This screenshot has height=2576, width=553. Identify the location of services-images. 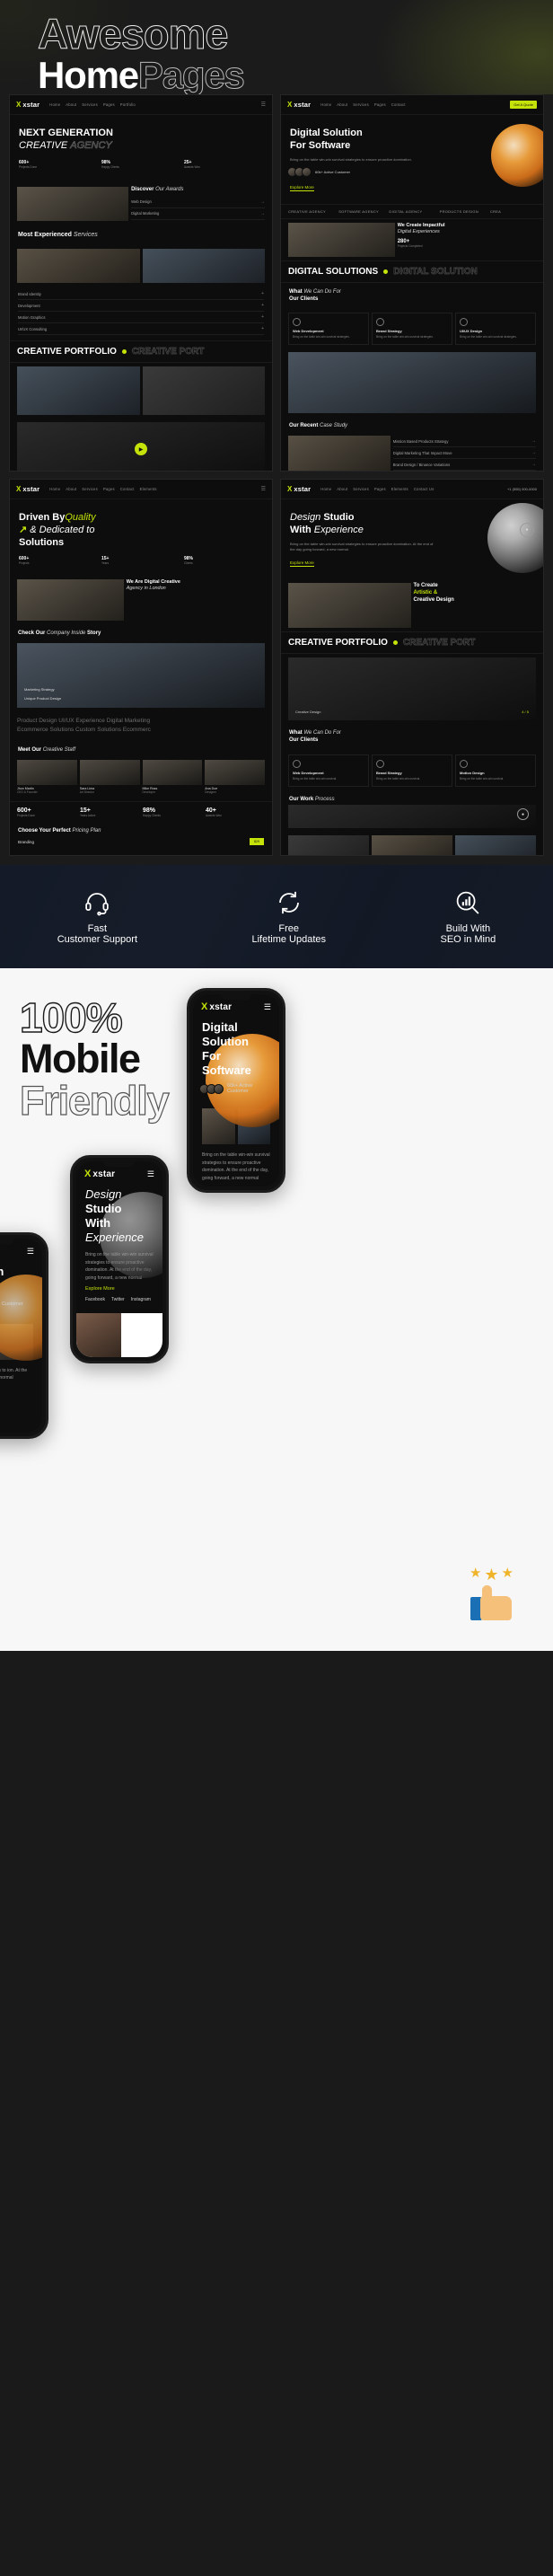
(141, 266).